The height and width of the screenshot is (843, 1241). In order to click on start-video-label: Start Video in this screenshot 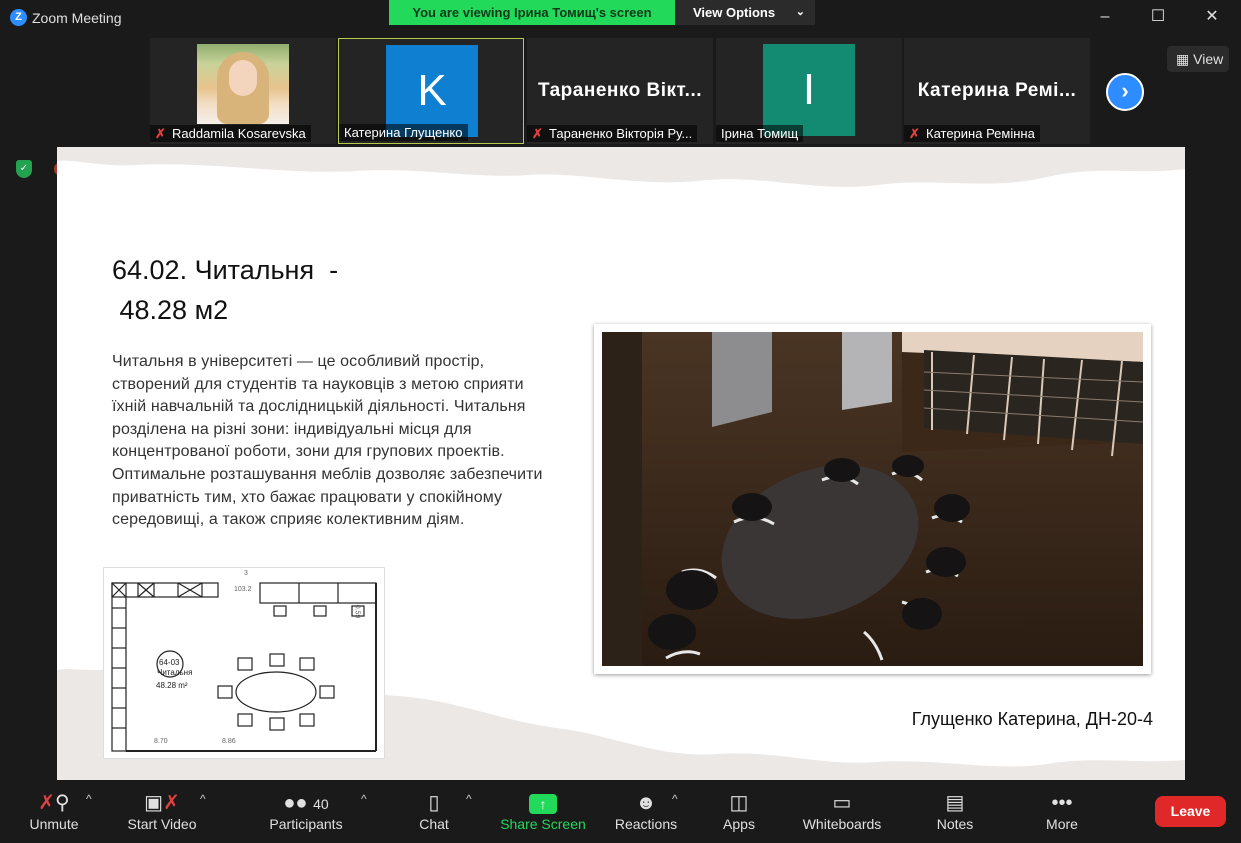, I will do `click(162, 824)`.